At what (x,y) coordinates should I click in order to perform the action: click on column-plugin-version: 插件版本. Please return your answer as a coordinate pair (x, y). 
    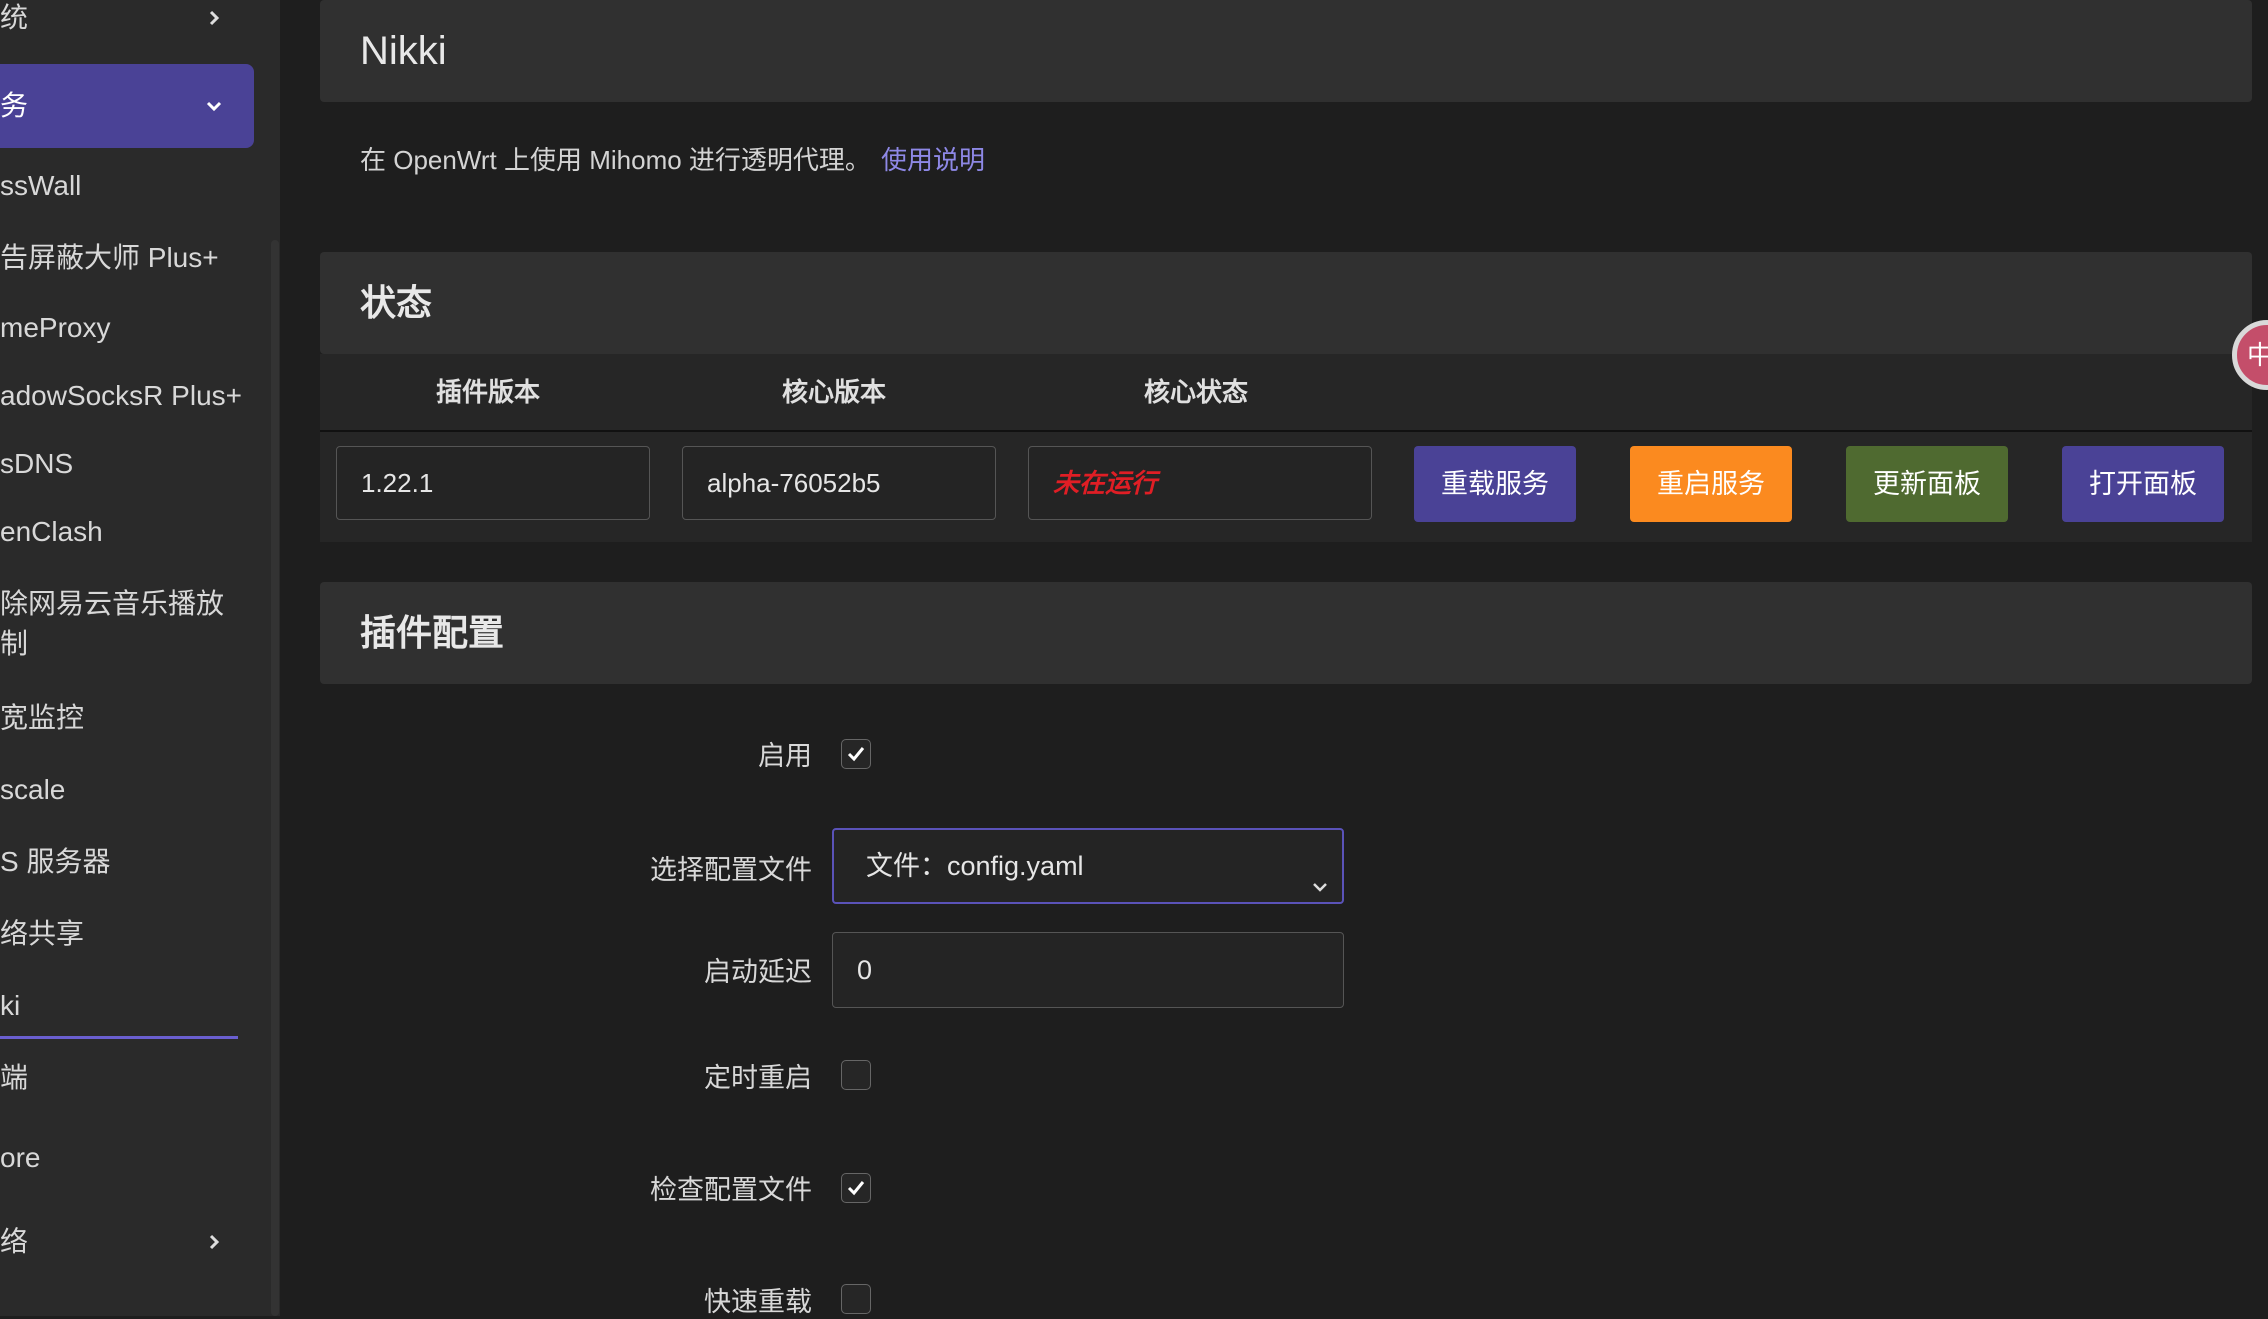
    Looking at the image, I should click on (488, 392).